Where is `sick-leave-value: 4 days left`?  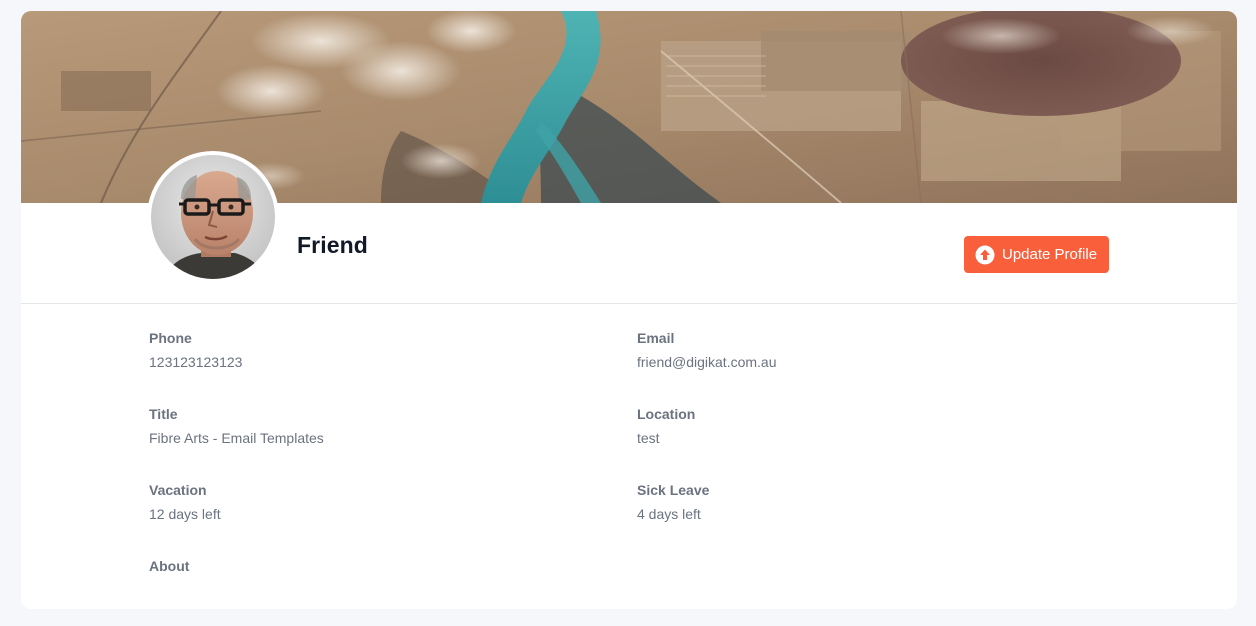
sick-leave-value: 4 days left is located at coordinates (669, 514).